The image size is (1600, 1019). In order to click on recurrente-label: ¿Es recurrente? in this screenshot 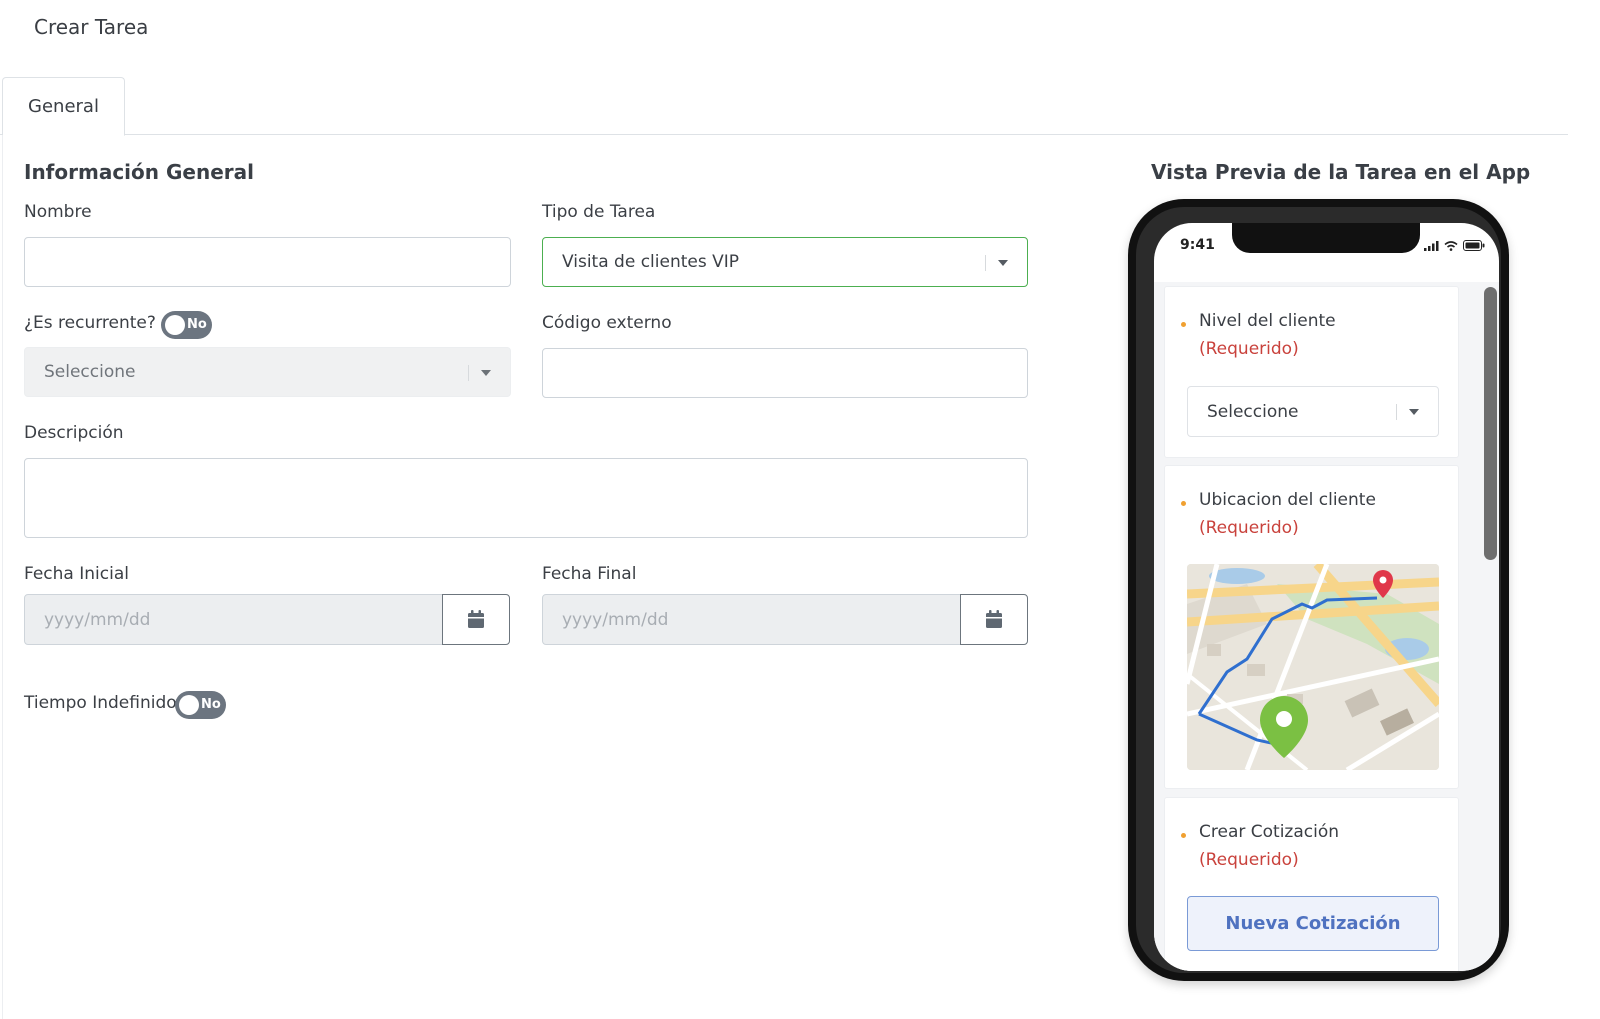, I will do `click(90, 323)`.